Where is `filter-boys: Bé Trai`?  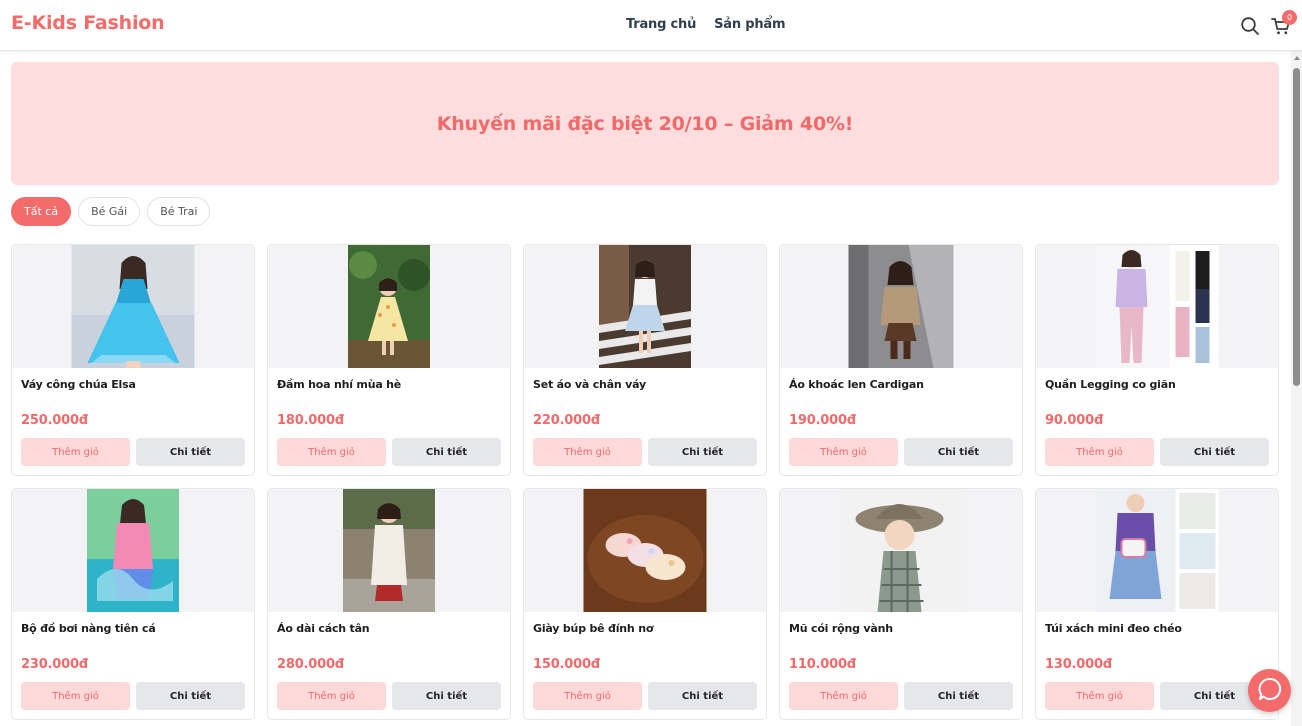
filter-boys: Bé Trai is located at coordinates (179, 211).